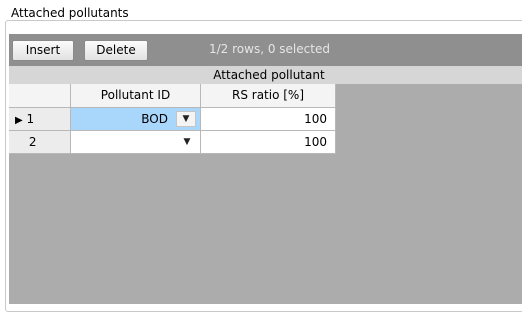  Describe the element at coordinates (40, 119) in the screenshot. I see `row-header: ▶ 1` at that location.